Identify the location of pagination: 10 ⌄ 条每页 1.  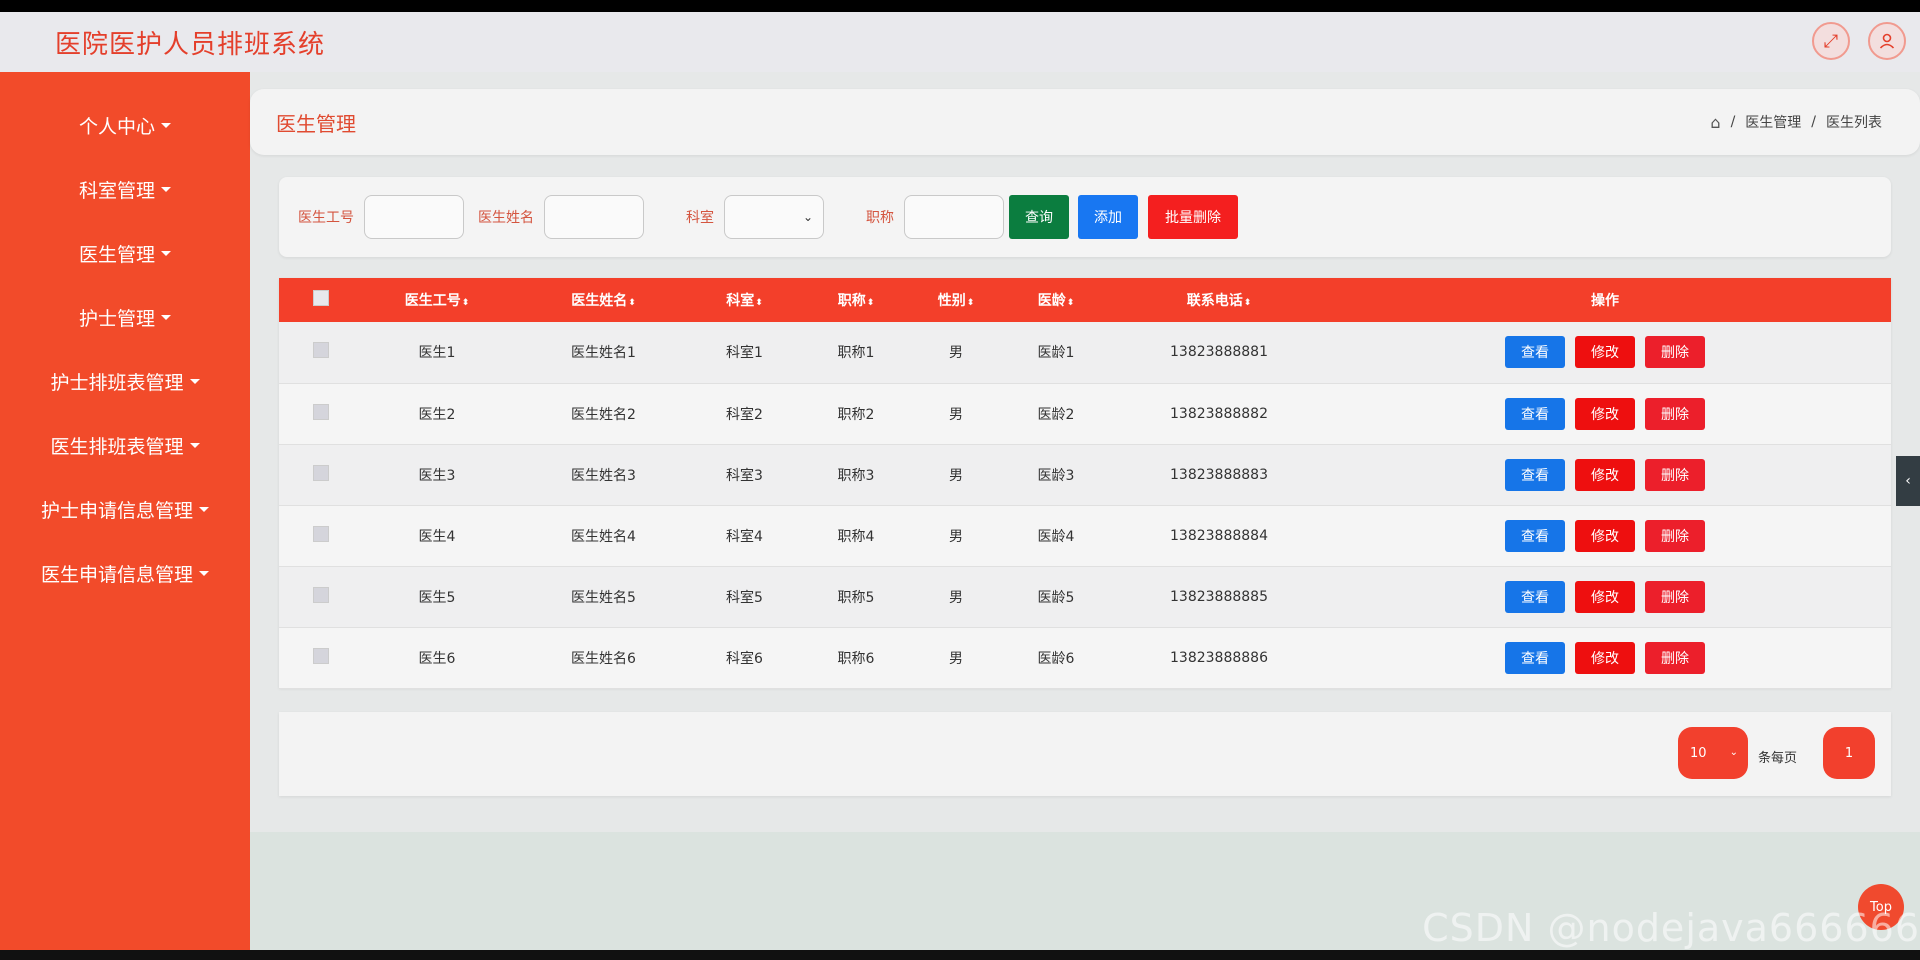
(1085, 754).